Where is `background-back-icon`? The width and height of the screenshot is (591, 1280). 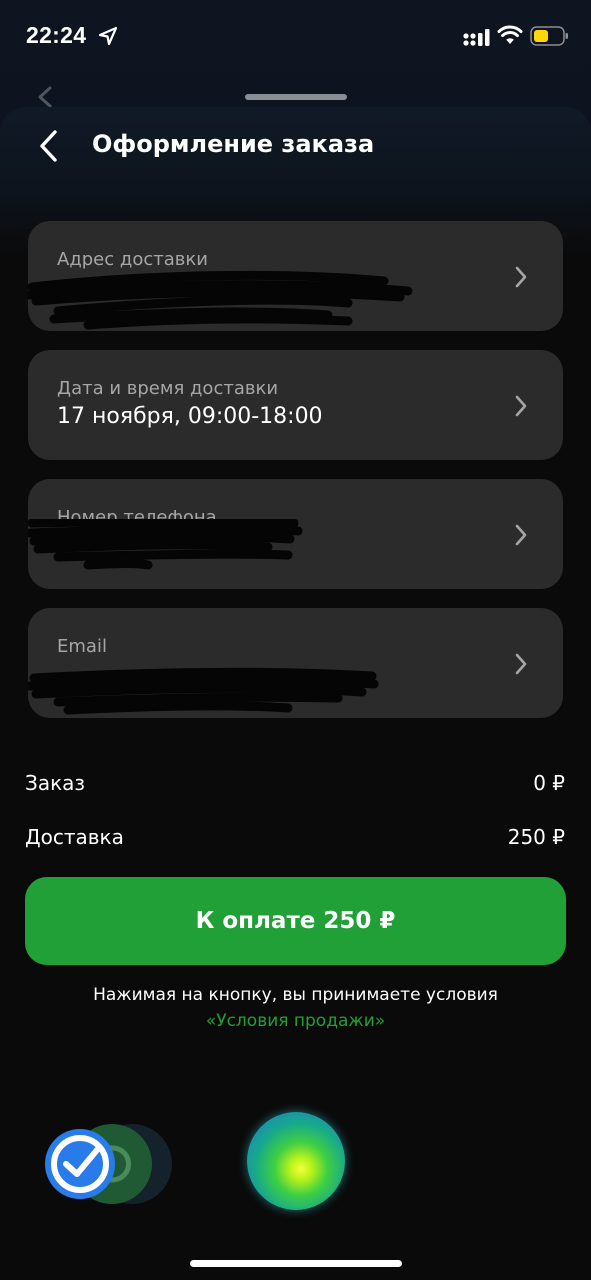
background-back-icon is located at coordinates (45, 97).